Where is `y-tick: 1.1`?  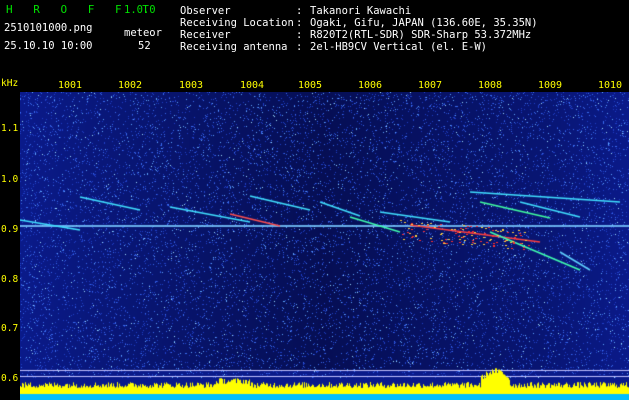 y-tick: 1.1 is located at coordinates (10, 128).